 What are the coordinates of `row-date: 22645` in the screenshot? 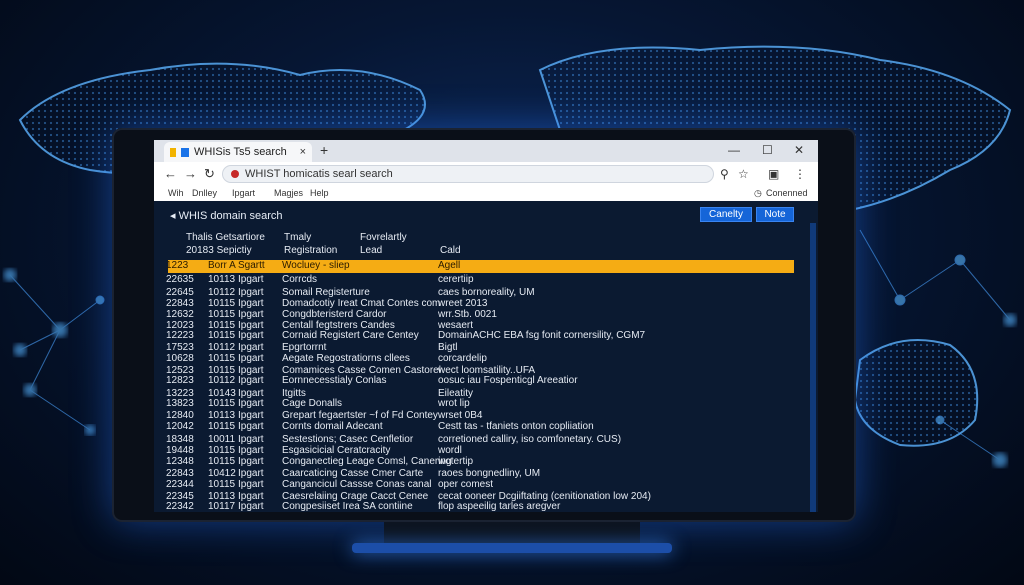 It's located at (180, 292).